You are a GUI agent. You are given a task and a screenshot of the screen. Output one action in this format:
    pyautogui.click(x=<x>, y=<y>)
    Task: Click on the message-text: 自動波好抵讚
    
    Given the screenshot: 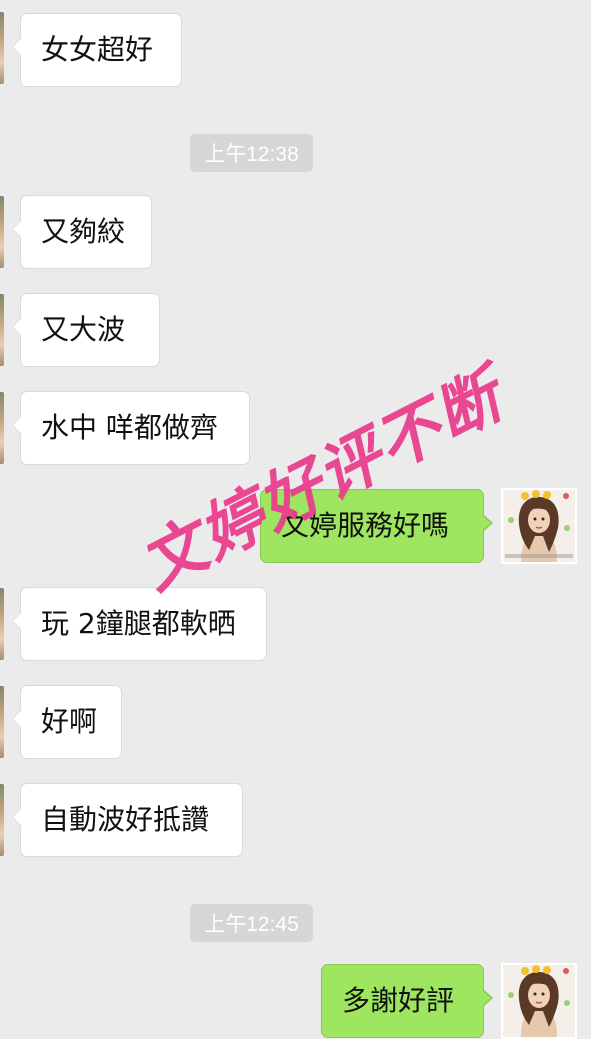 What is the action you would take?
    pyautogui.click(x=125, y=819)
    